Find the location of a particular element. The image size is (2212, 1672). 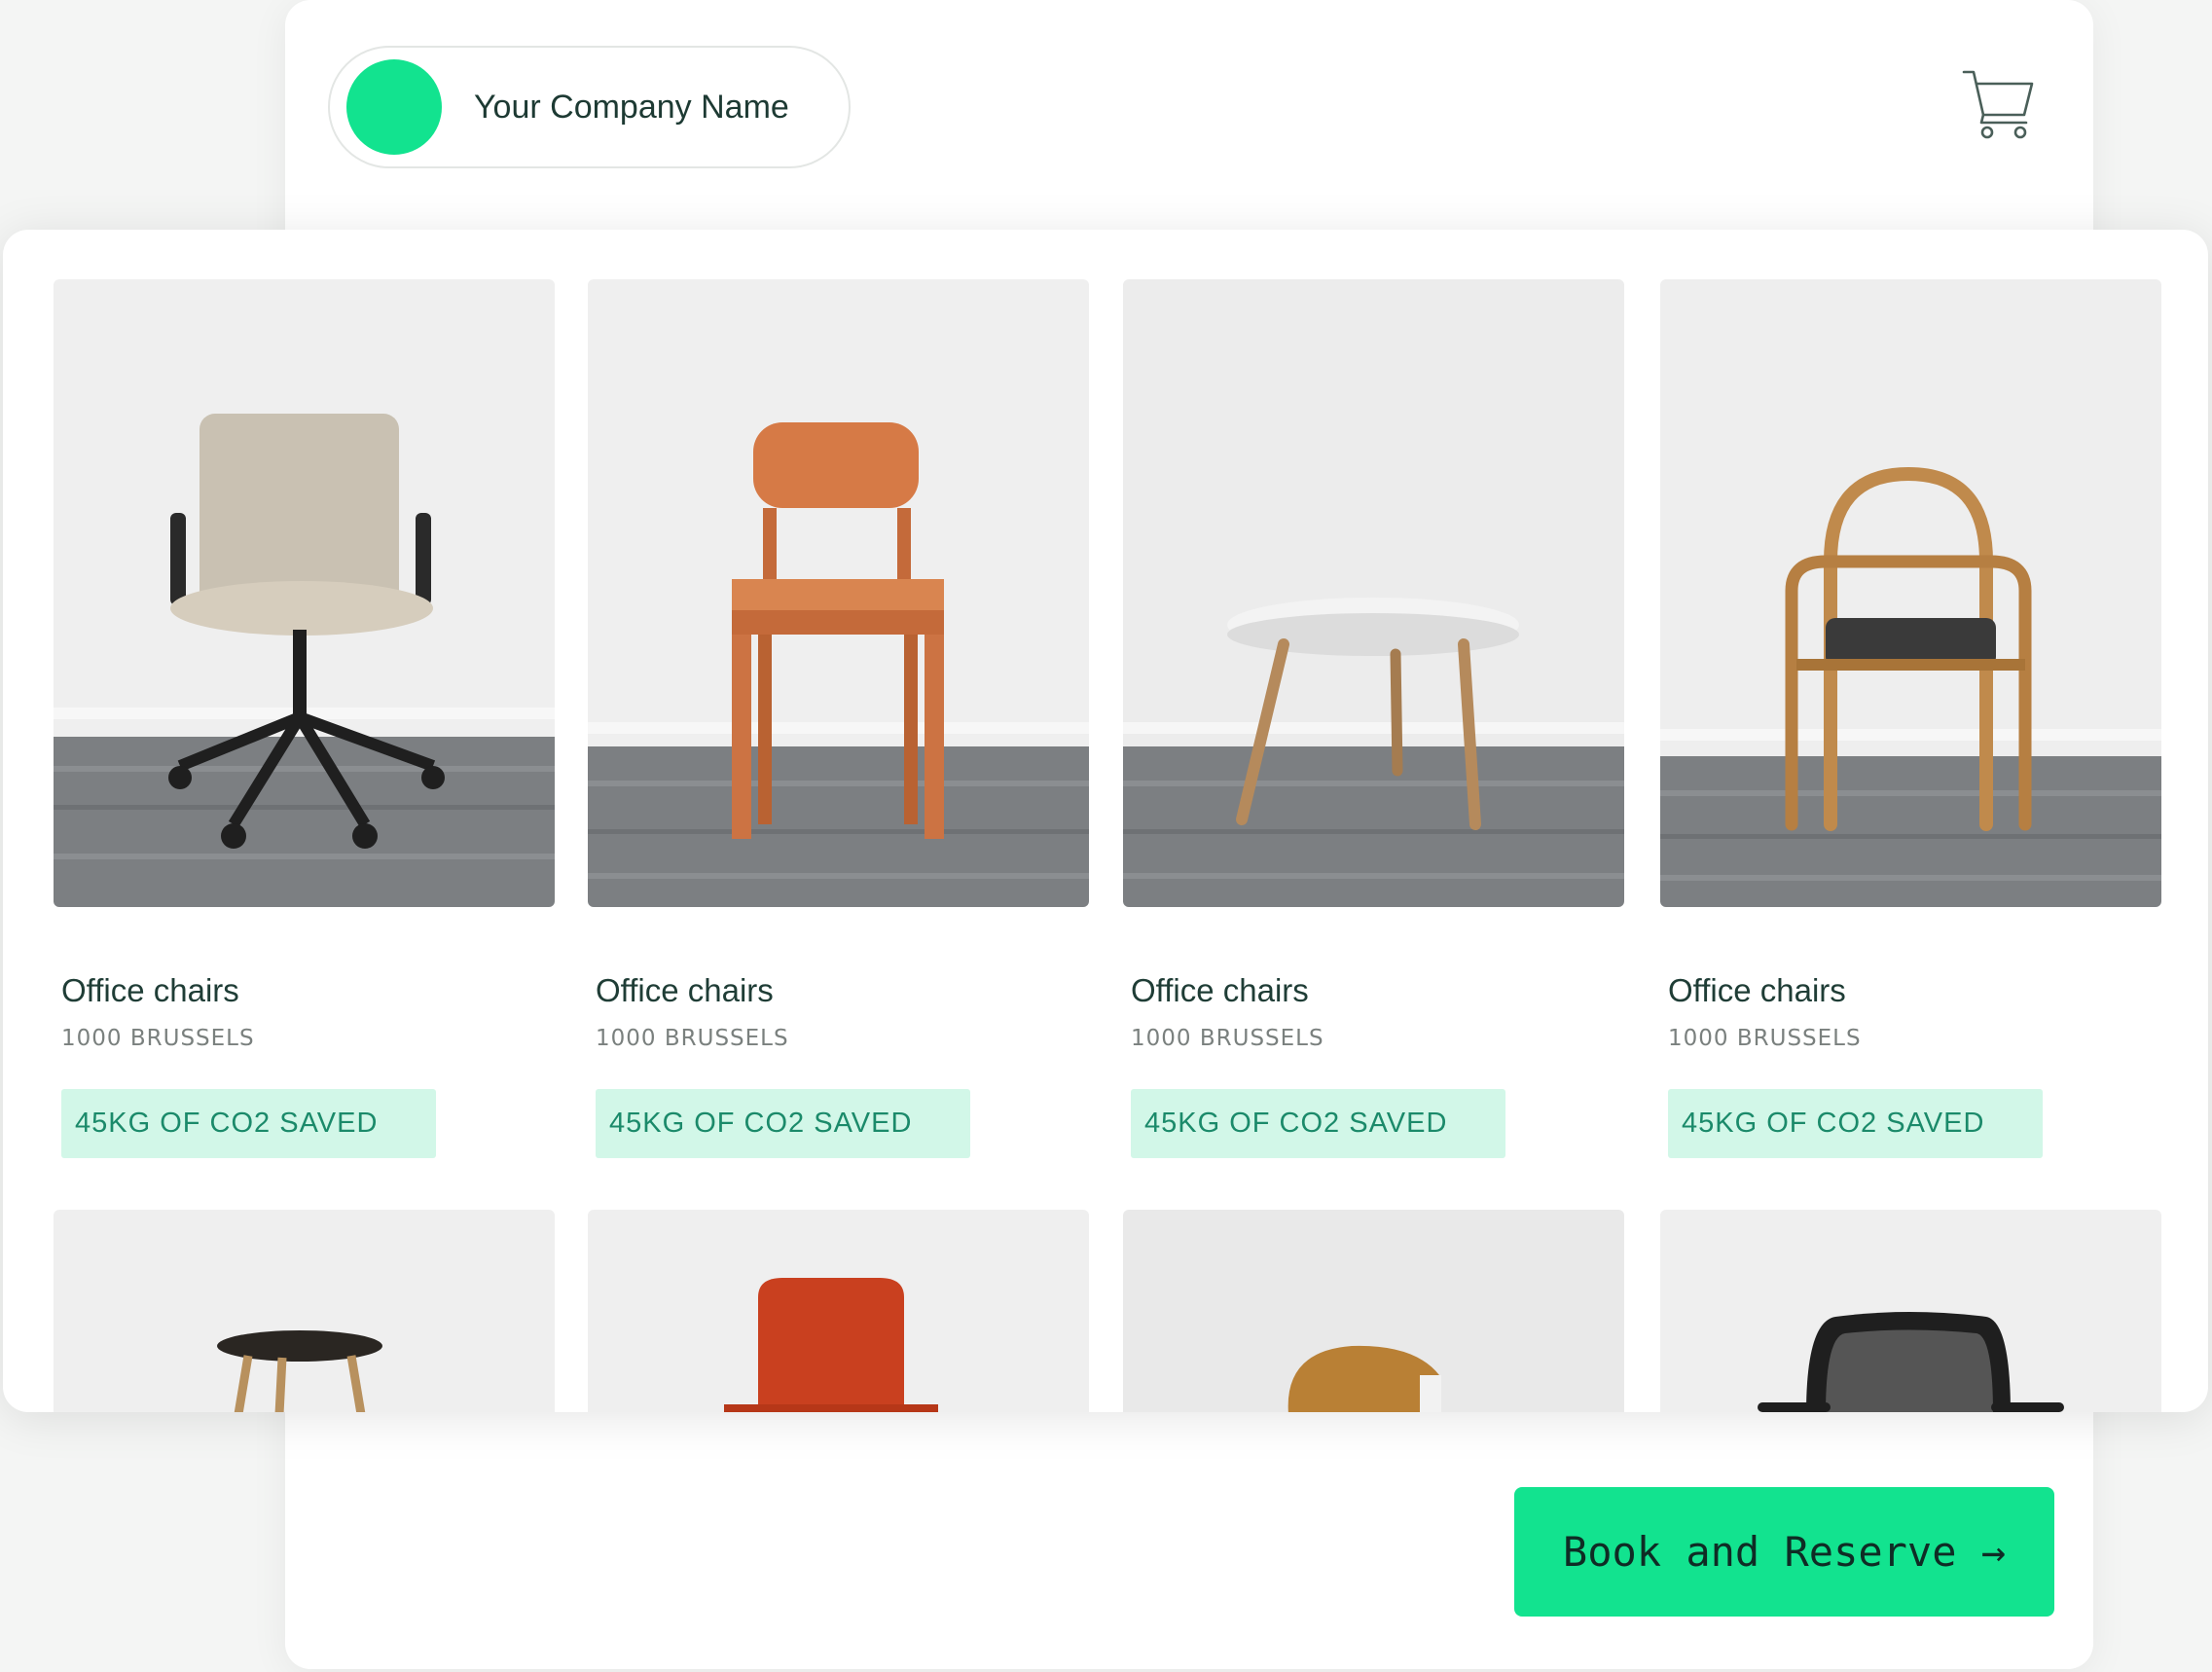

book-and-reserve-button: Book and Reserve → is located at coordinates (1784, 1552).